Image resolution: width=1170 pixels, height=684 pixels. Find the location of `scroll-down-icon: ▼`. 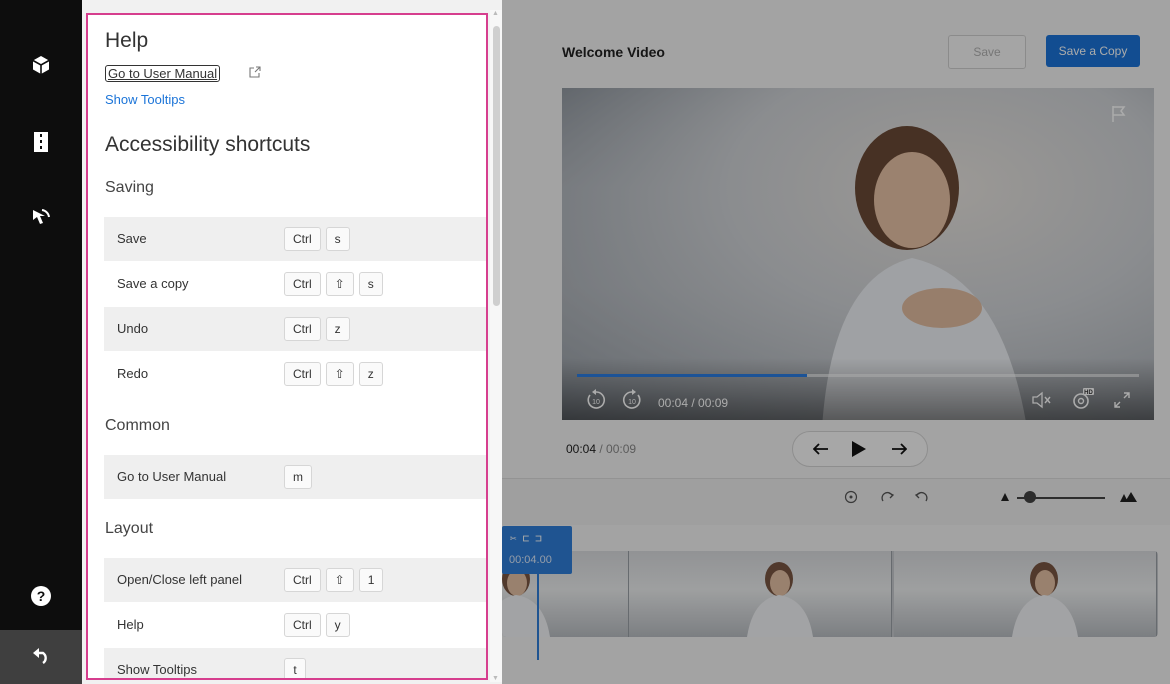

scroll-down-icon: ▼ is located at coordinates (495, 678).